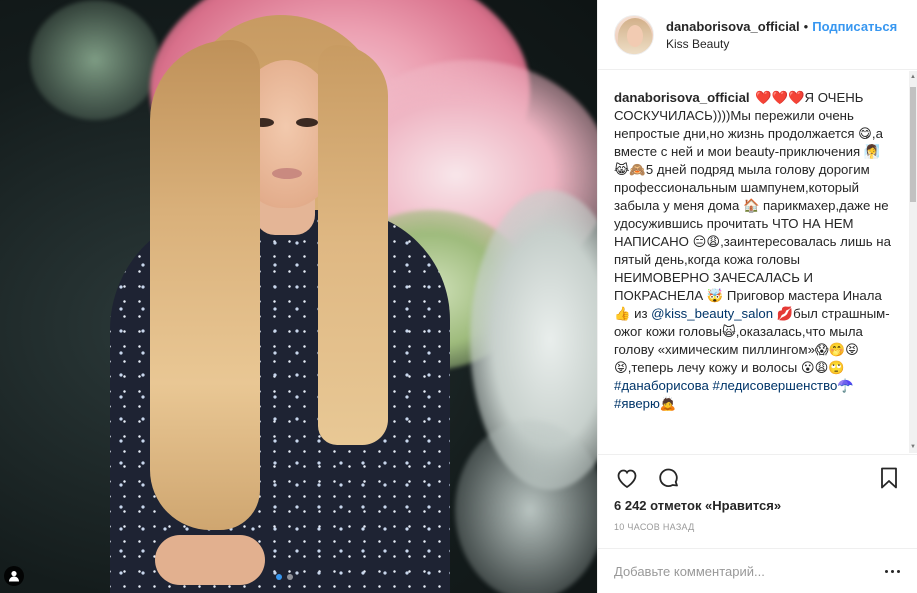 This screenshot has width=917, height=593. Describe the element at coordinates (783, 385) in the screenshot. I see `hashtag-link: #ледисовершенство☂️` at that location.